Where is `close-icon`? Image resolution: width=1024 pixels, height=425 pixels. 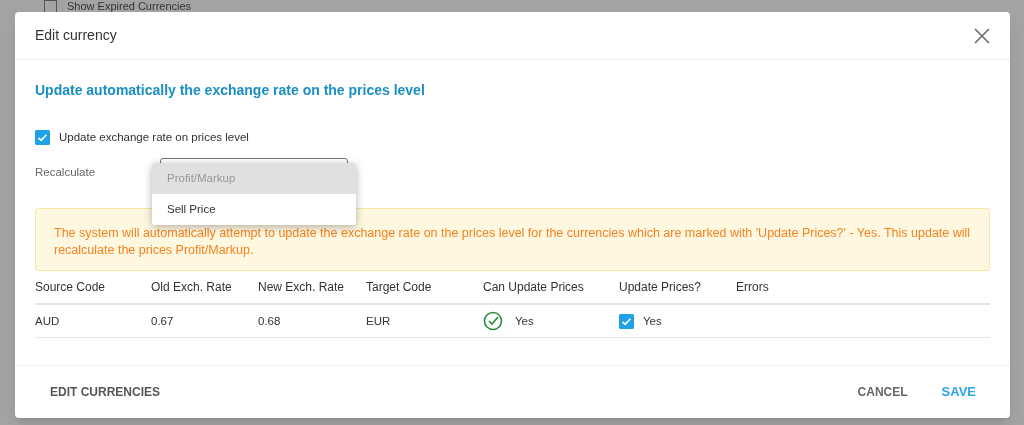
close-icon is located at coordinates (982, 35).